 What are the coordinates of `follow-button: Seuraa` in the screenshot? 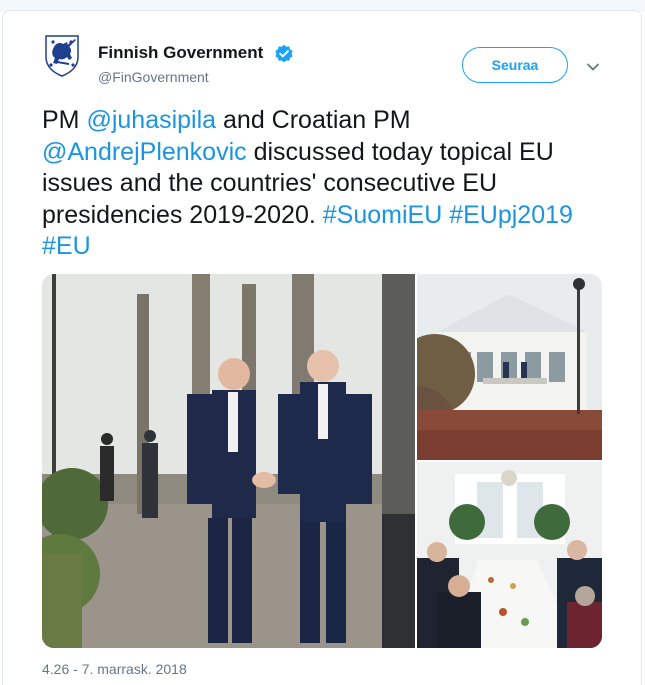 It's located at (515, 65).